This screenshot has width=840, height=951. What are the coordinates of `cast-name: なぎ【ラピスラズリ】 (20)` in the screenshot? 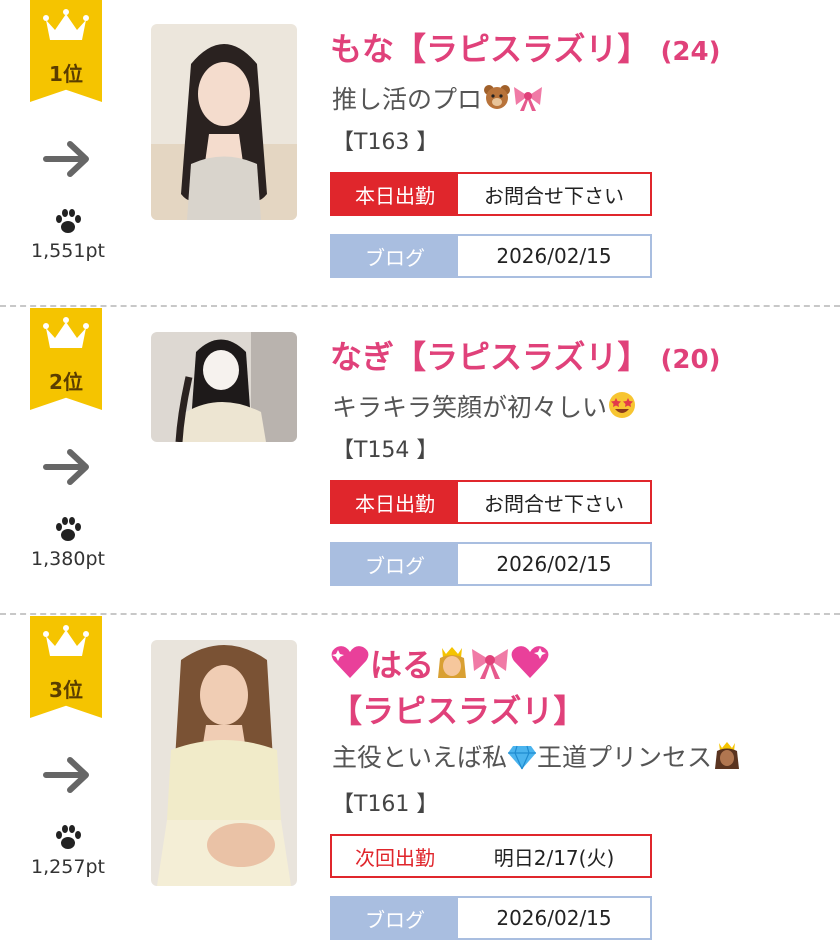 It's located at (565, 358).